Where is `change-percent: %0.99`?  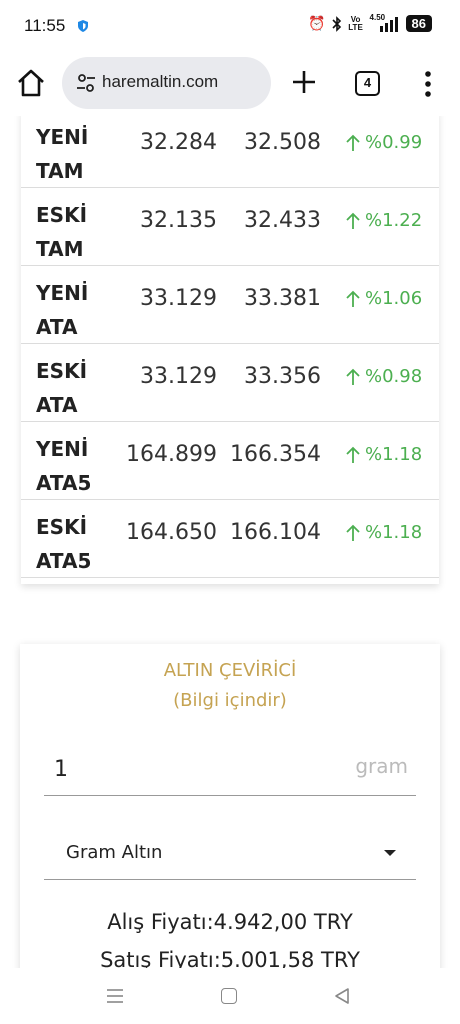
change-percent: %0.99 is located at coordinates (383, 142).